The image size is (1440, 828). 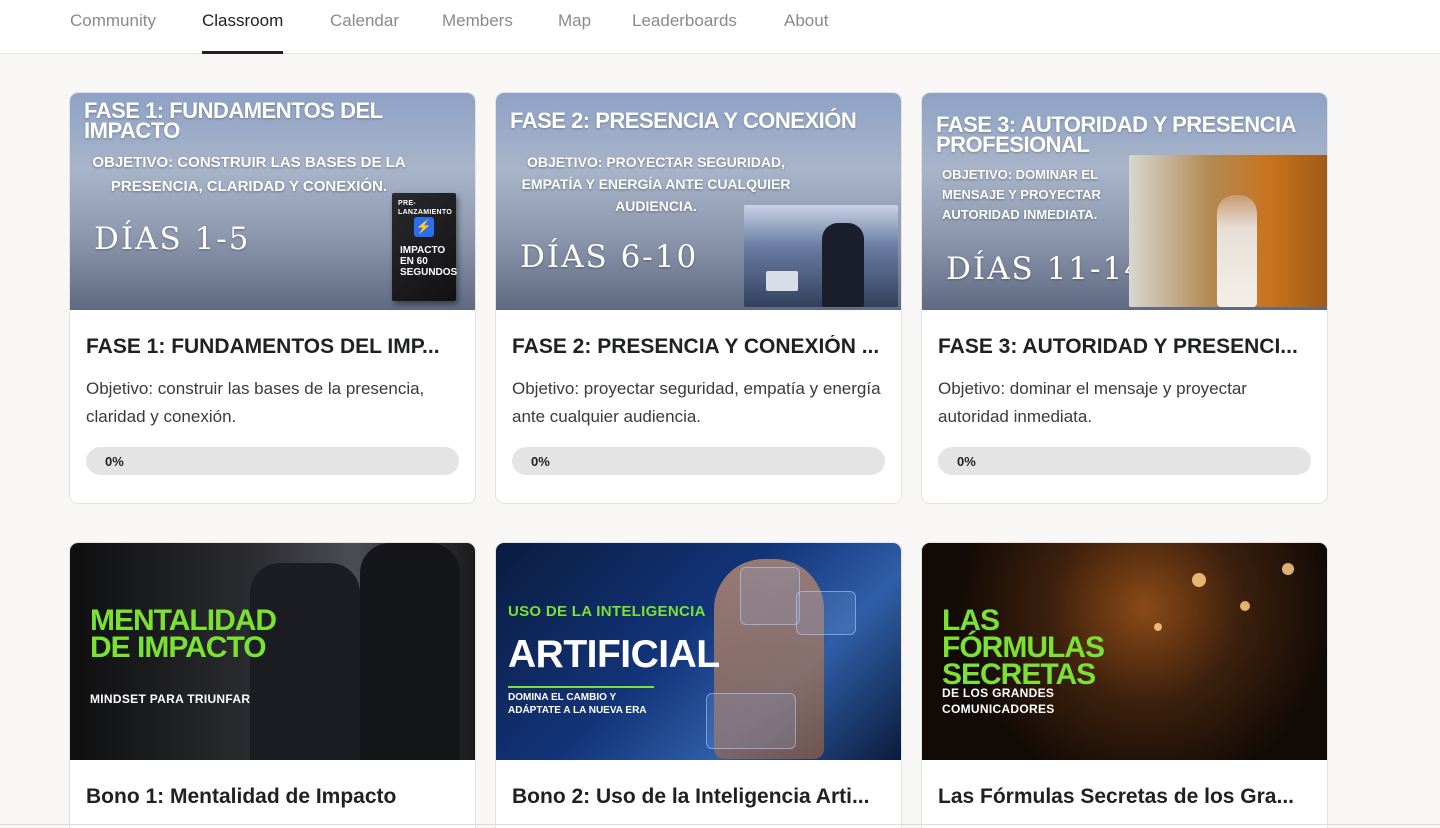 I want to click on speaker-photo, so click(x=1228, y=231).